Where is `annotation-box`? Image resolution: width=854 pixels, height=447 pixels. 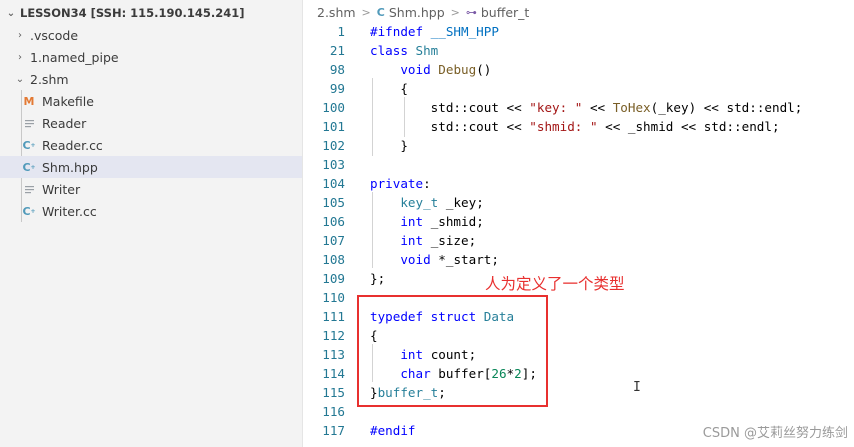
annotation-box is located at coordinates (452, 351).